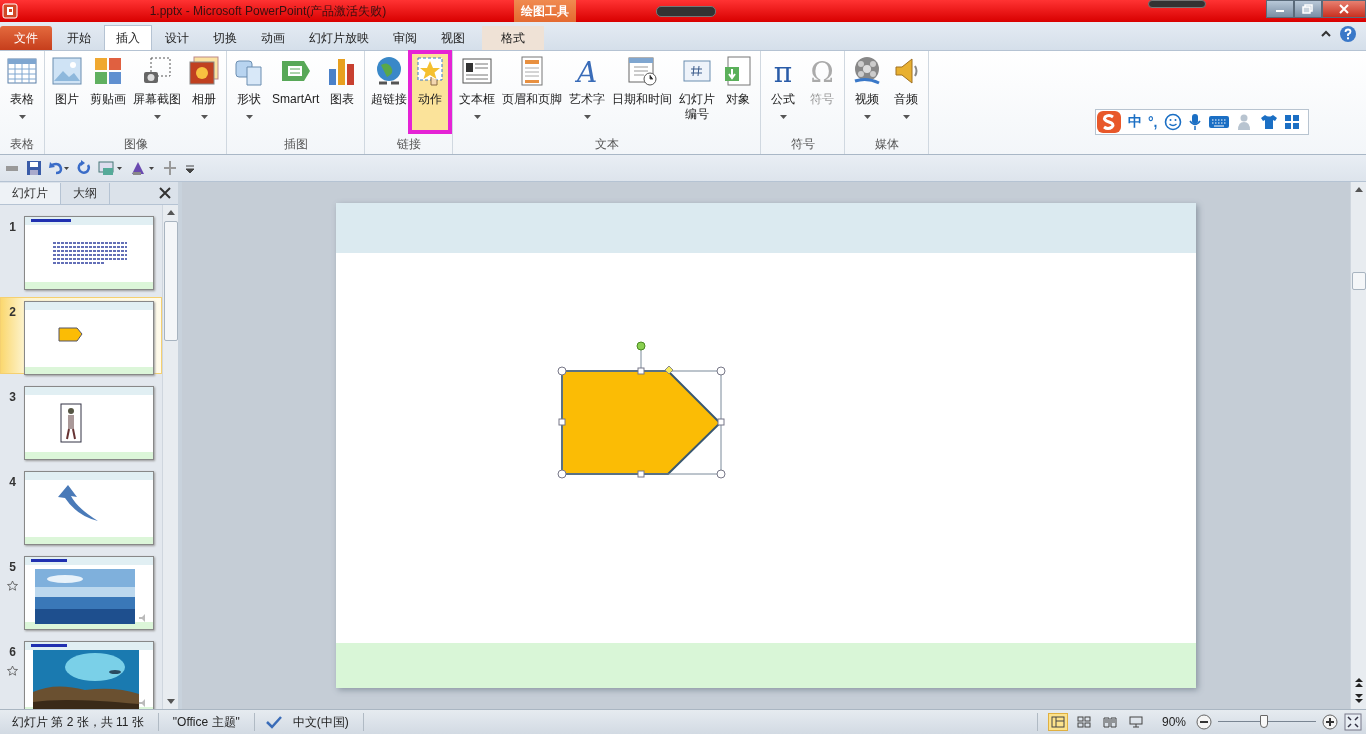  What do you see at coordinates (59, 168) in the screenshot?
I see `undo-icon` at bounding box center [59, 168].